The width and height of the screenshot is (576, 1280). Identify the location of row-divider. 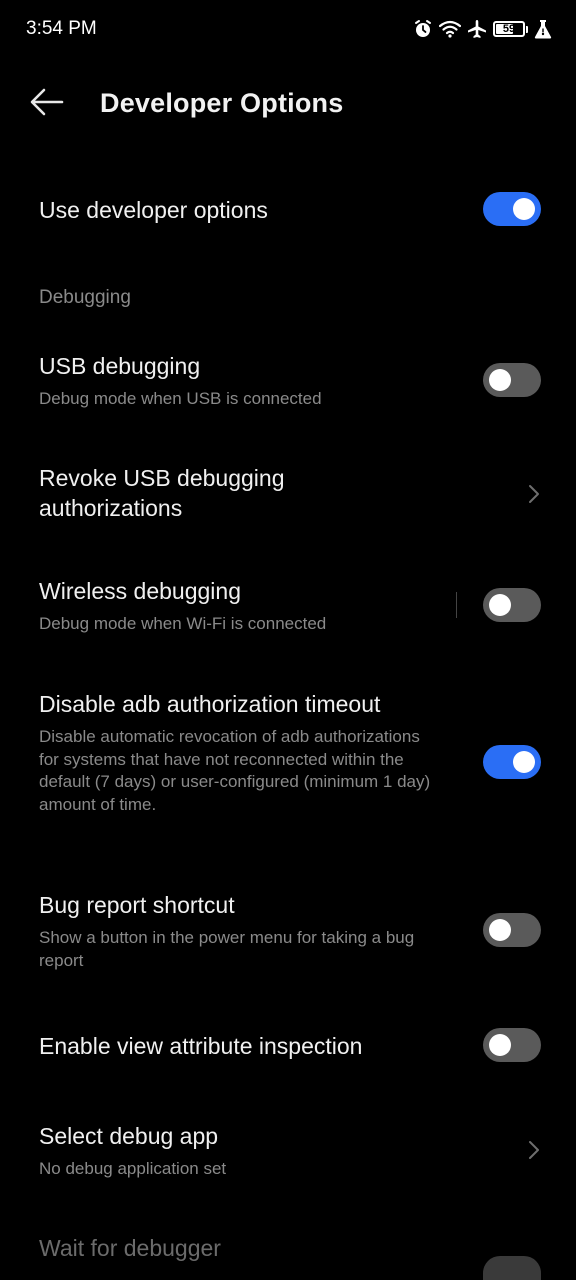
(456, 605).